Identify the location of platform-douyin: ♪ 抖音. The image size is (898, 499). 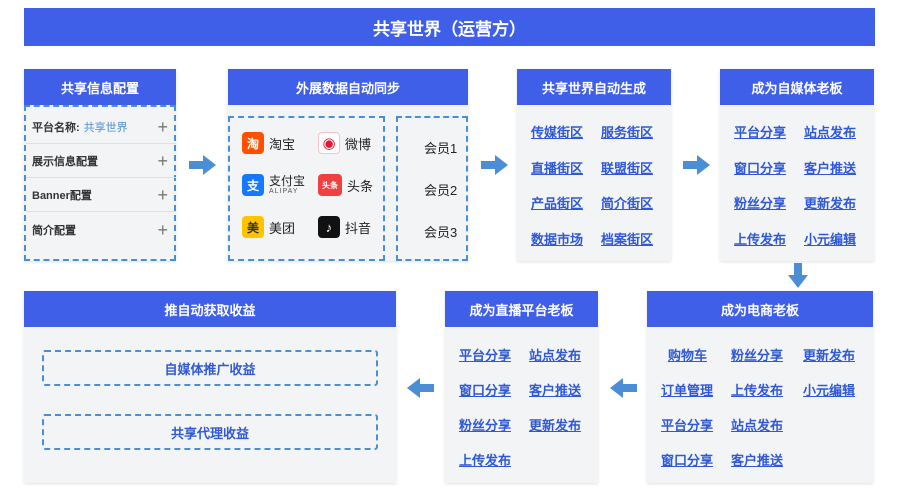
(344, 227).